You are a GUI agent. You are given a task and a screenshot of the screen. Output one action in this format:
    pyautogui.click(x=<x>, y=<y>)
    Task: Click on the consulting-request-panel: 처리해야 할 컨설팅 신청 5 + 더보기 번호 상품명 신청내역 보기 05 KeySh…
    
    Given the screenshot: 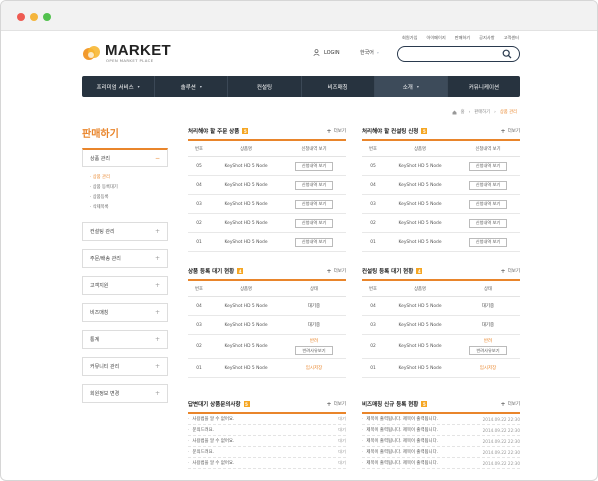 What is the action you would take?
    pyautogui.click(x=441, y=188)
    